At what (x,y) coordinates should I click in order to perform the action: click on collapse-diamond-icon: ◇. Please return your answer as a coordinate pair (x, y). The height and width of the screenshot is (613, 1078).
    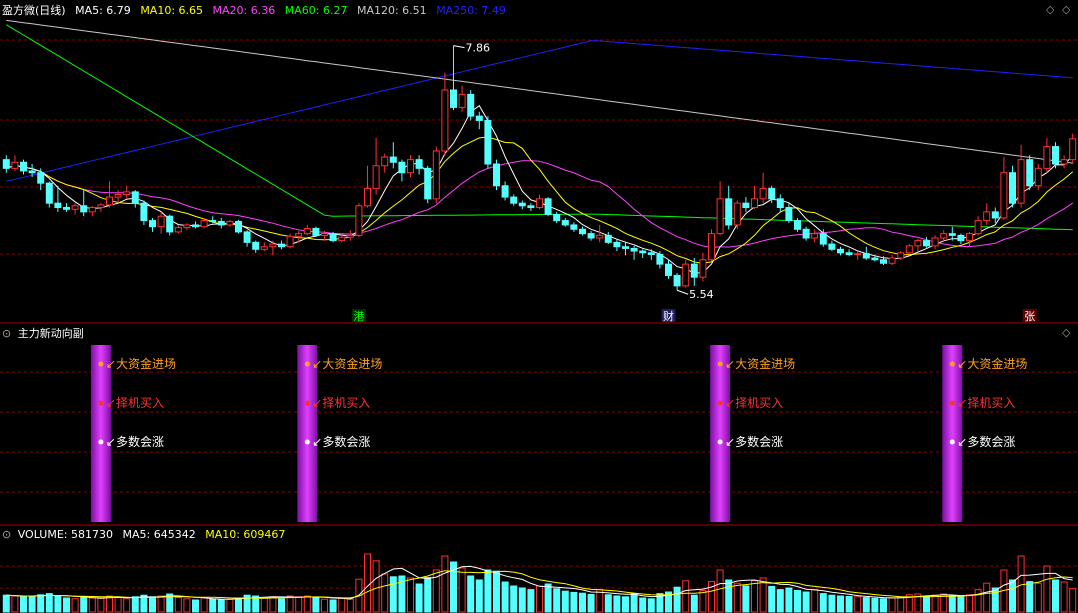
    Looking at the image, I should click on (1066, 9).